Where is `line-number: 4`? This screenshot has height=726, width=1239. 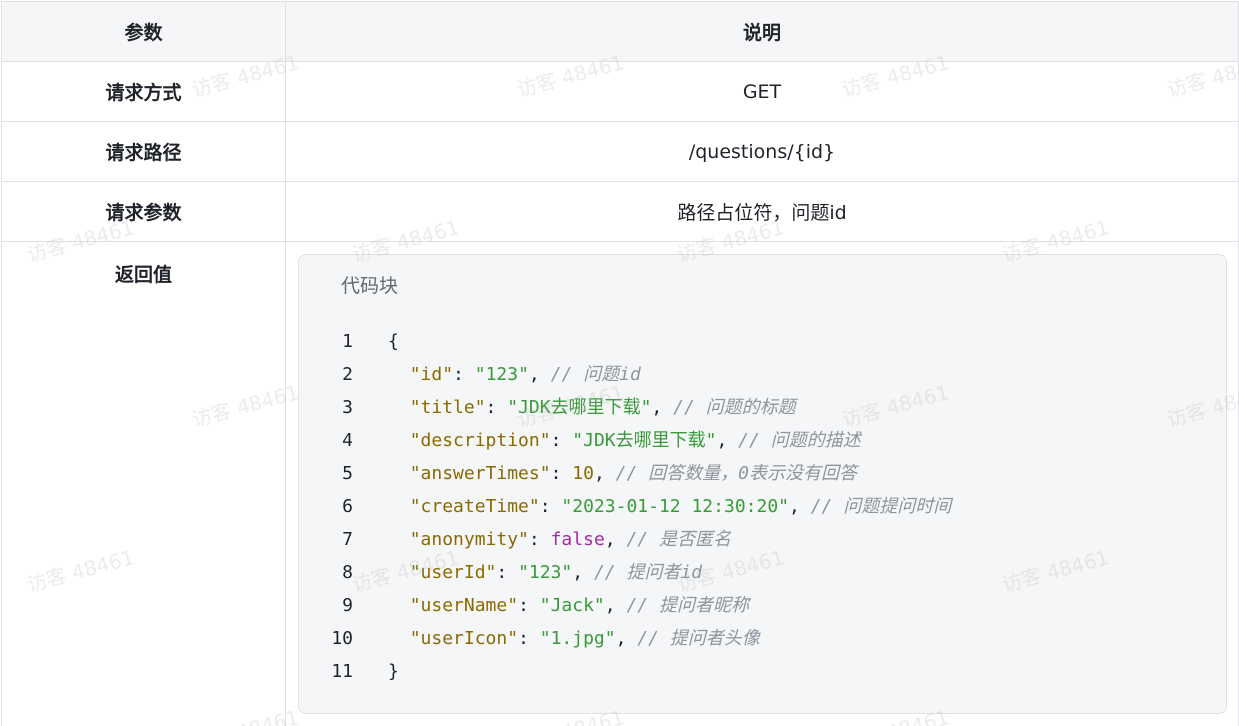
line-number: 4 is located at coordinates (347, 440).